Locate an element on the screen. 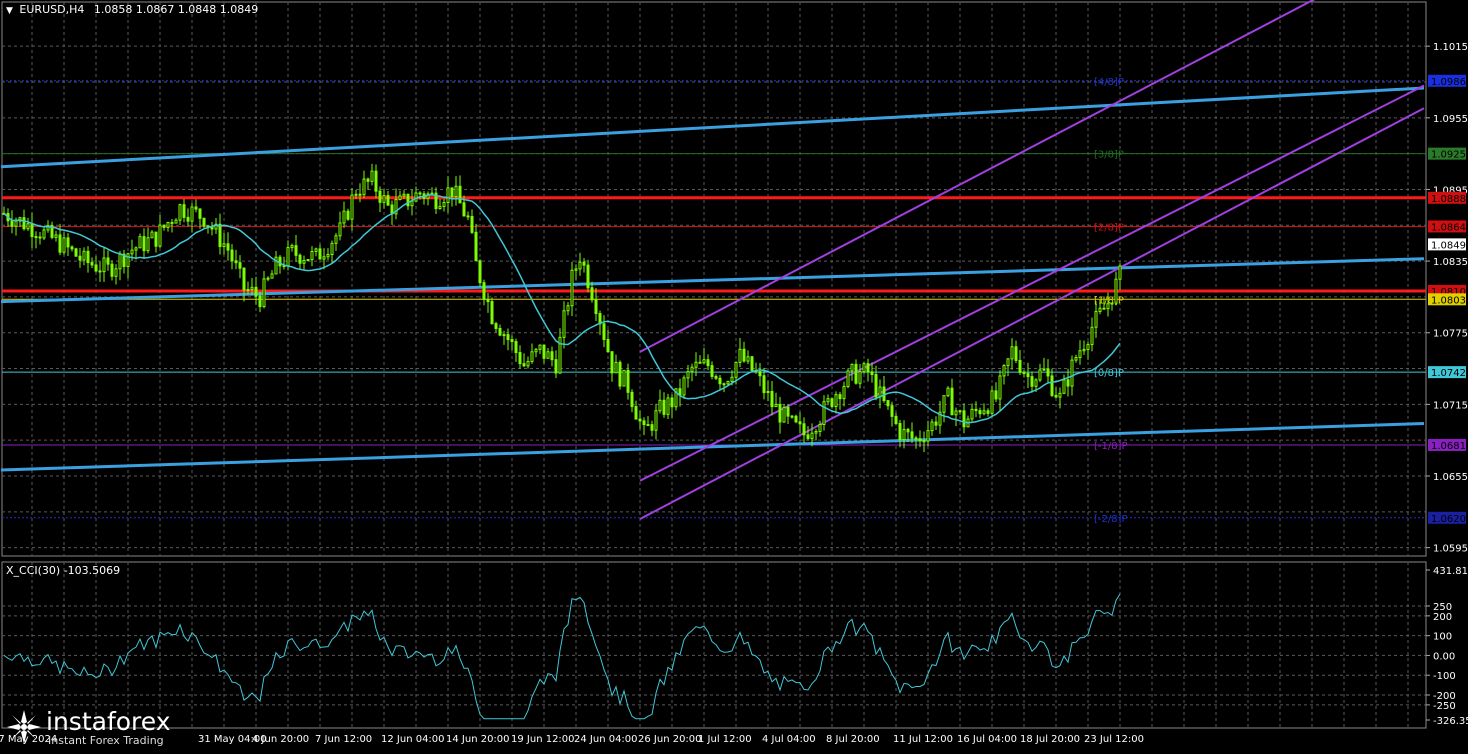 The width and height of the screenshot is (1468, 754). price-label-text: 1.0925 is located at coordinates (1448, 155).